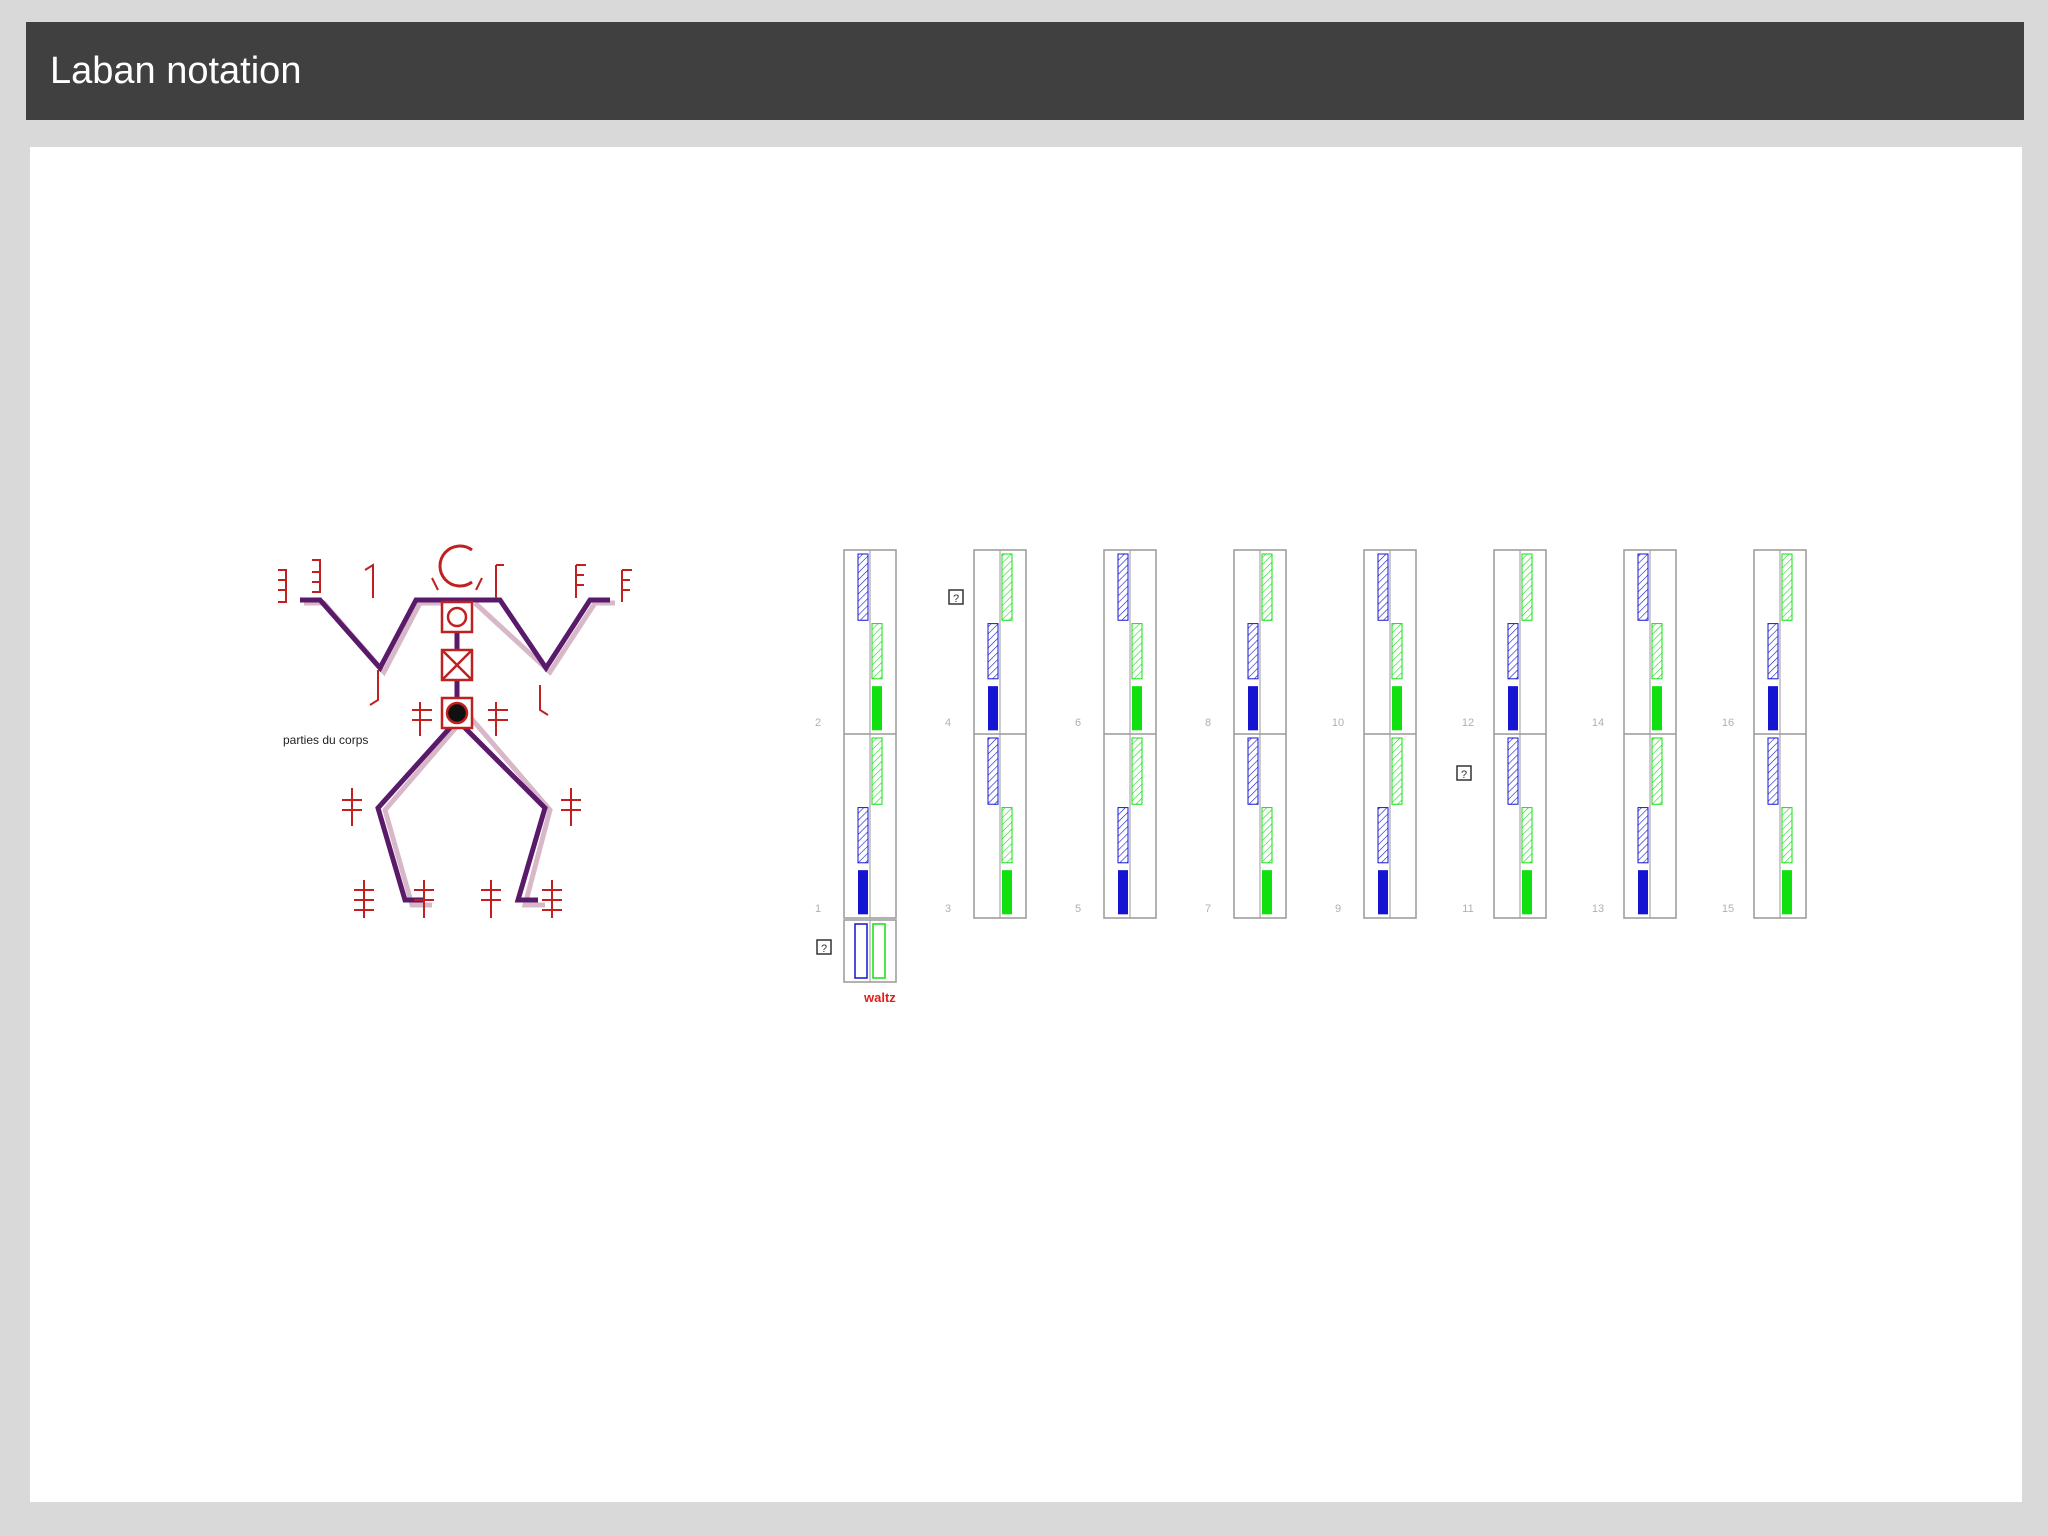  Describe the element at coordinates (818, 909) in the screenshot. I see `measure-number: 1` at that location.